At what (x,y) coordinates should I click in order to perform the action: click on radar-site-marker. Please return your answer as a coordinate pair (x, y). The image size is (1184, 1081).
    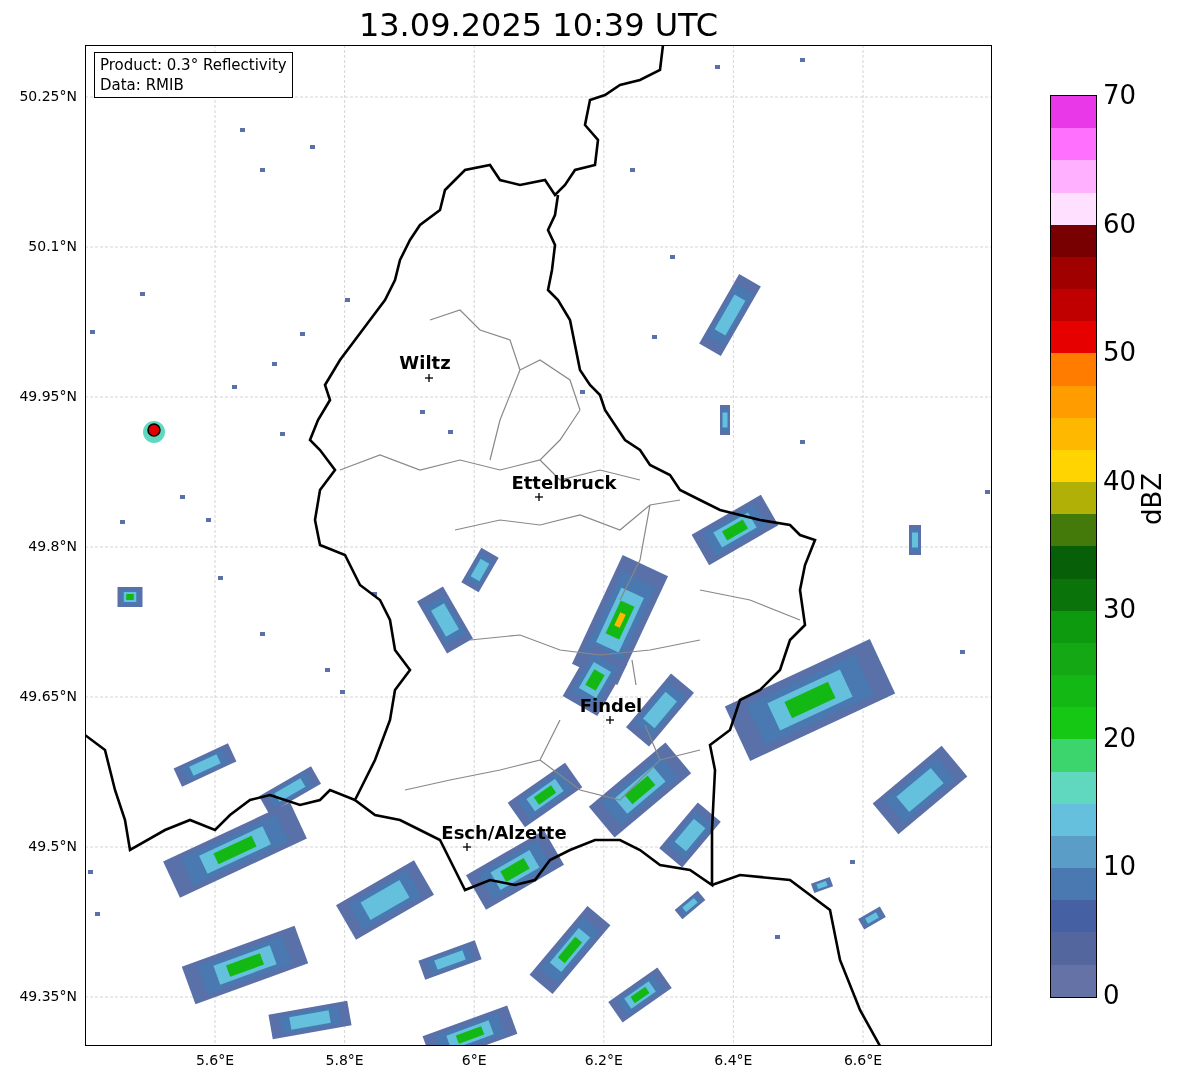
    Looking at the image, I should click on (154, 430).